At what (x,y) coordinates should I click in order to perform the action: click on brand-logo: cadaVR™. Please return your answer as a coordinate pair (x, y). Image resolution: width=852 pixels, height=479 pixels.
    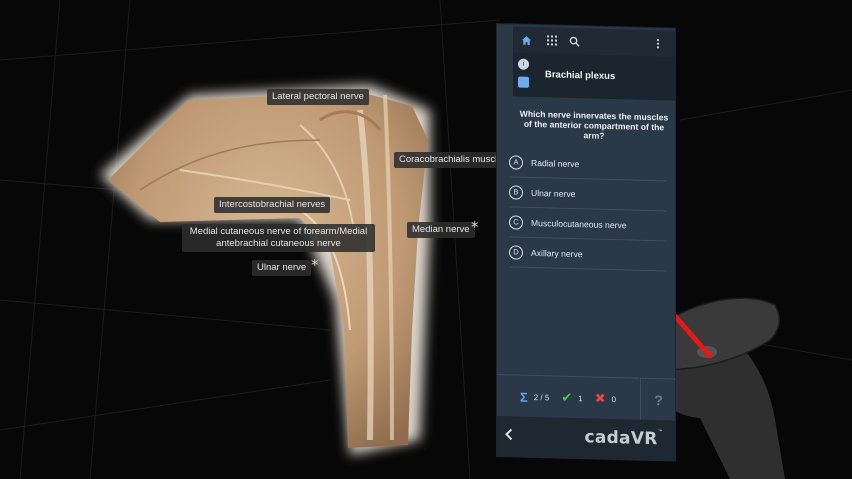
    Looking at the image, I should click on (623, 438).